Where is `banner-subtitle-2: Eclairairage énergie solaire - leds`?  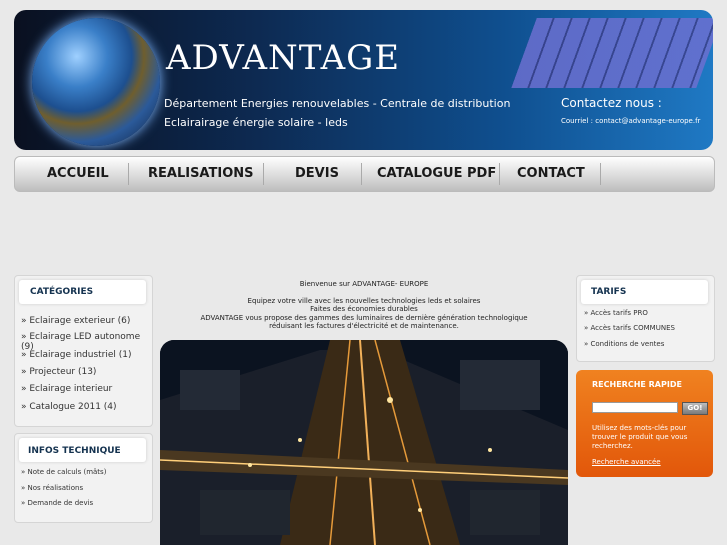
banner-subtitle-2: Eclairairage énergie solaire - leds is located at coordinates (256, 122).